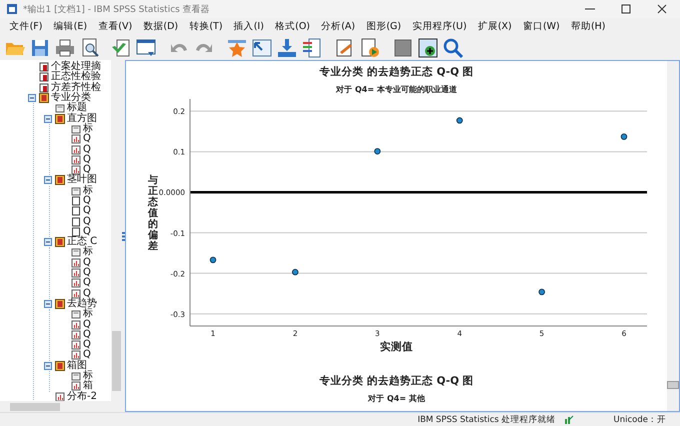 The height and width of the screenshot is (426, 680). What do you see at coordinates (77, 365) in the screenshot?
I see `outline-item: 箱图` at bounding box center [77, 365].